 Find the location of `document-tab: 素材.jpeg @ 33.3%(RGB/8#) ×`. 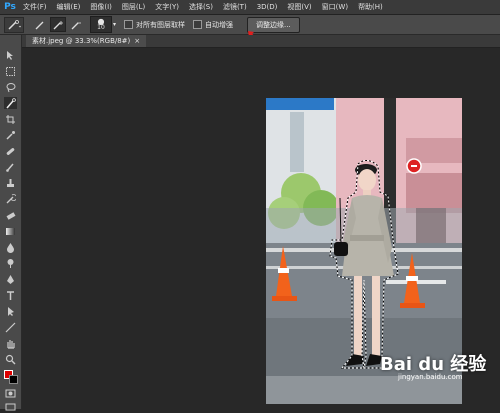

document-tab: 素材.jpeg @ 33.3%(RGB/8#) × is located at coordinates (86, 41).